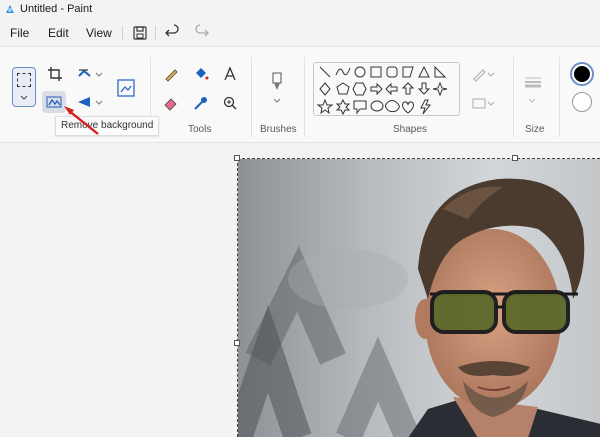 The height and width of the screenshot is (437, 600). What do you see at coordinates (376, 89) in the screenshot?
I see `right-arrow-shape-icon` at bounding box center [376, 89].